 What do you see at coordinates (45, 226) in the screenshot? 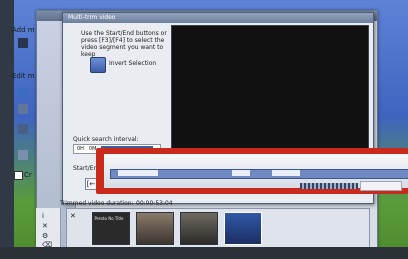
I see `close-icon: ✕` at bounding box center [45, 226].